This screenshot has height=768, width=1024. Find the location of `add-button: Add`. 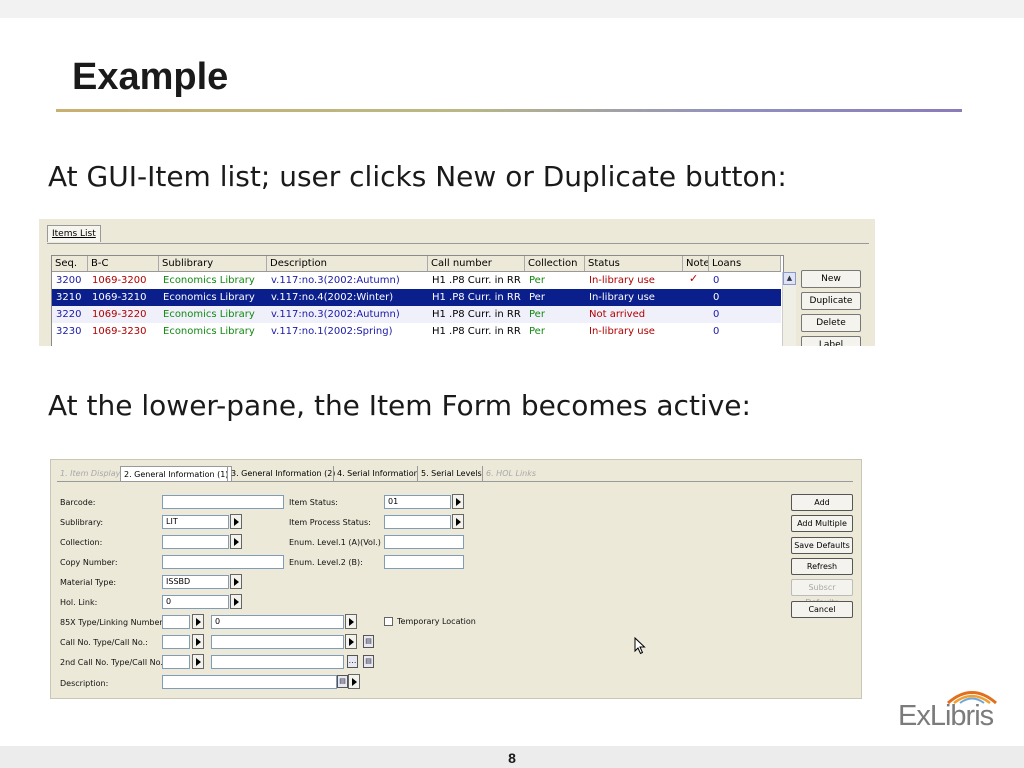

add-button: Add is located at coordinates (822, 502).